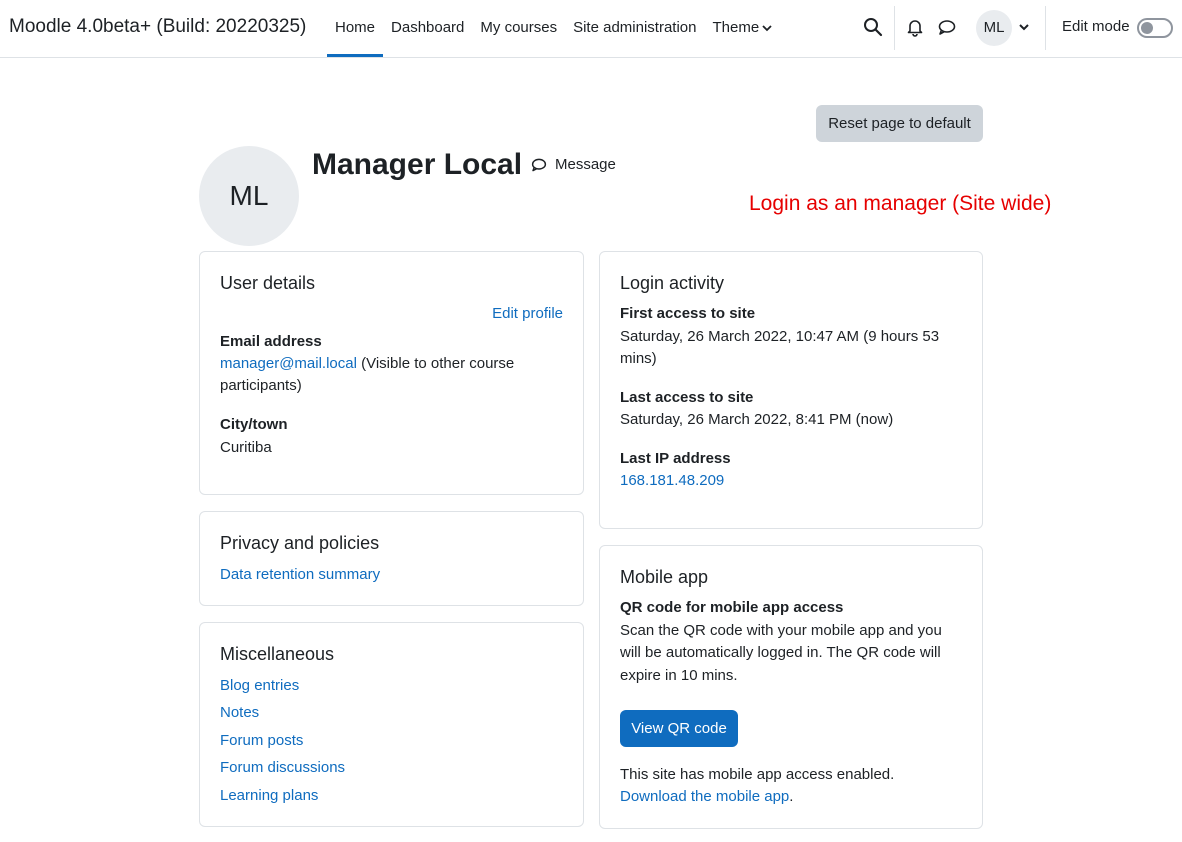 Image resolution: width=1182 pixels, height=842 pixels. Describe the element at coordinates (915, 27) in the screenshot. I see `bell-icon` at that location.